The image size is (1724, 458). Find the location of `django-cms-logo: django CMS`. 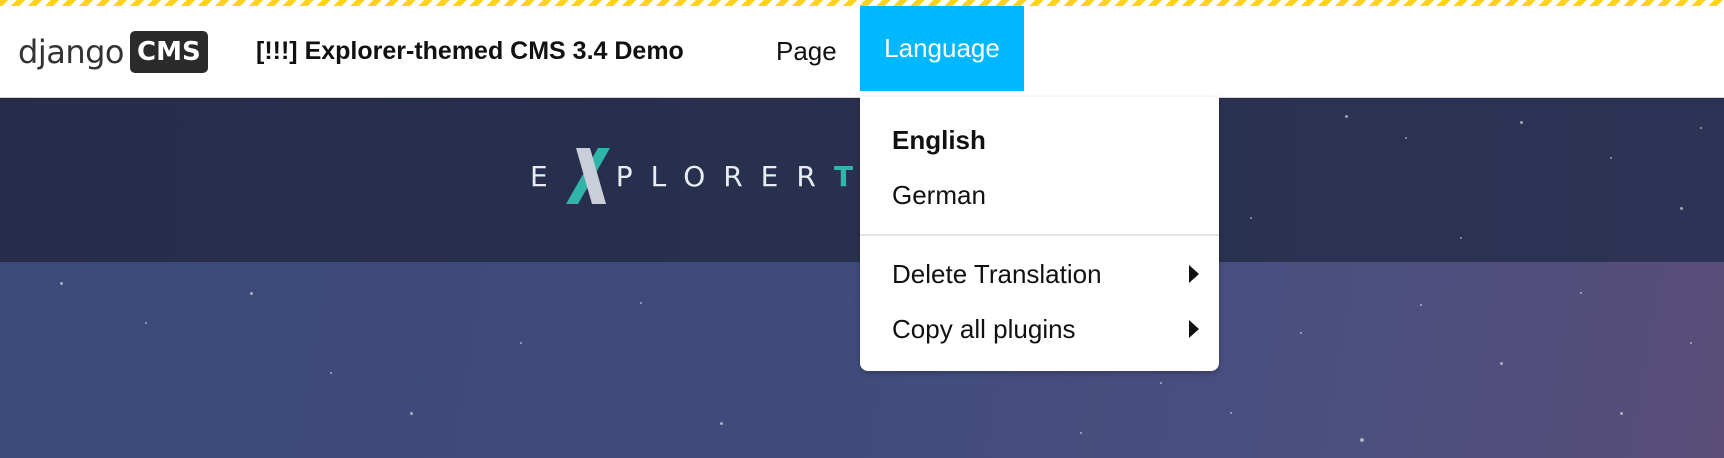

django-cms-logo: django CMS is located at coordinates (113, 52).